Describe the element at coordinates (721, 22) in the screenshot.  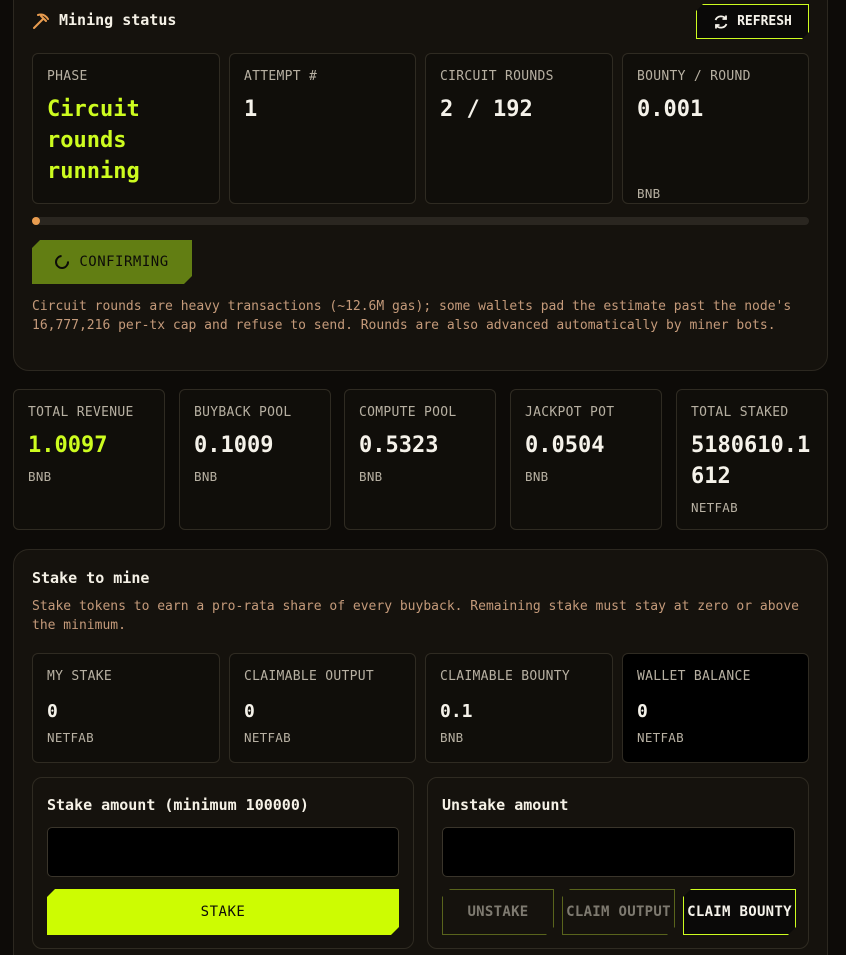
I see `refresh-icon` at that location.